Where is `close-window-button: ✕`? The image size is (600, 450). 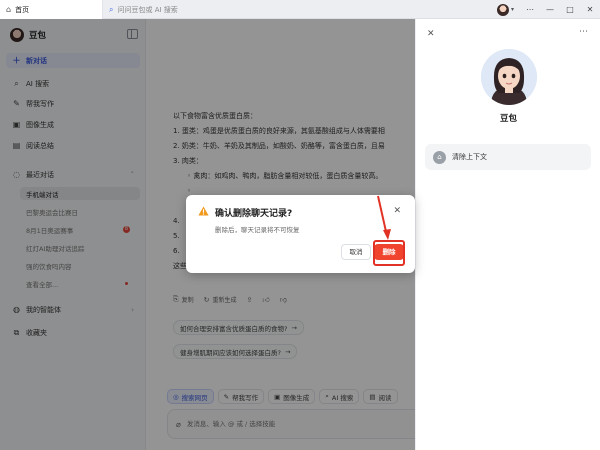
close-window-button: ✕ is located at coordinates (590, 9).